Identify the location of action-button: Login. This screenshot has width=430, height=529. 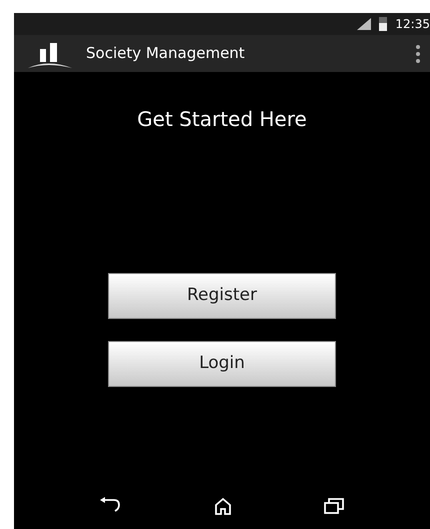
(222, 364).